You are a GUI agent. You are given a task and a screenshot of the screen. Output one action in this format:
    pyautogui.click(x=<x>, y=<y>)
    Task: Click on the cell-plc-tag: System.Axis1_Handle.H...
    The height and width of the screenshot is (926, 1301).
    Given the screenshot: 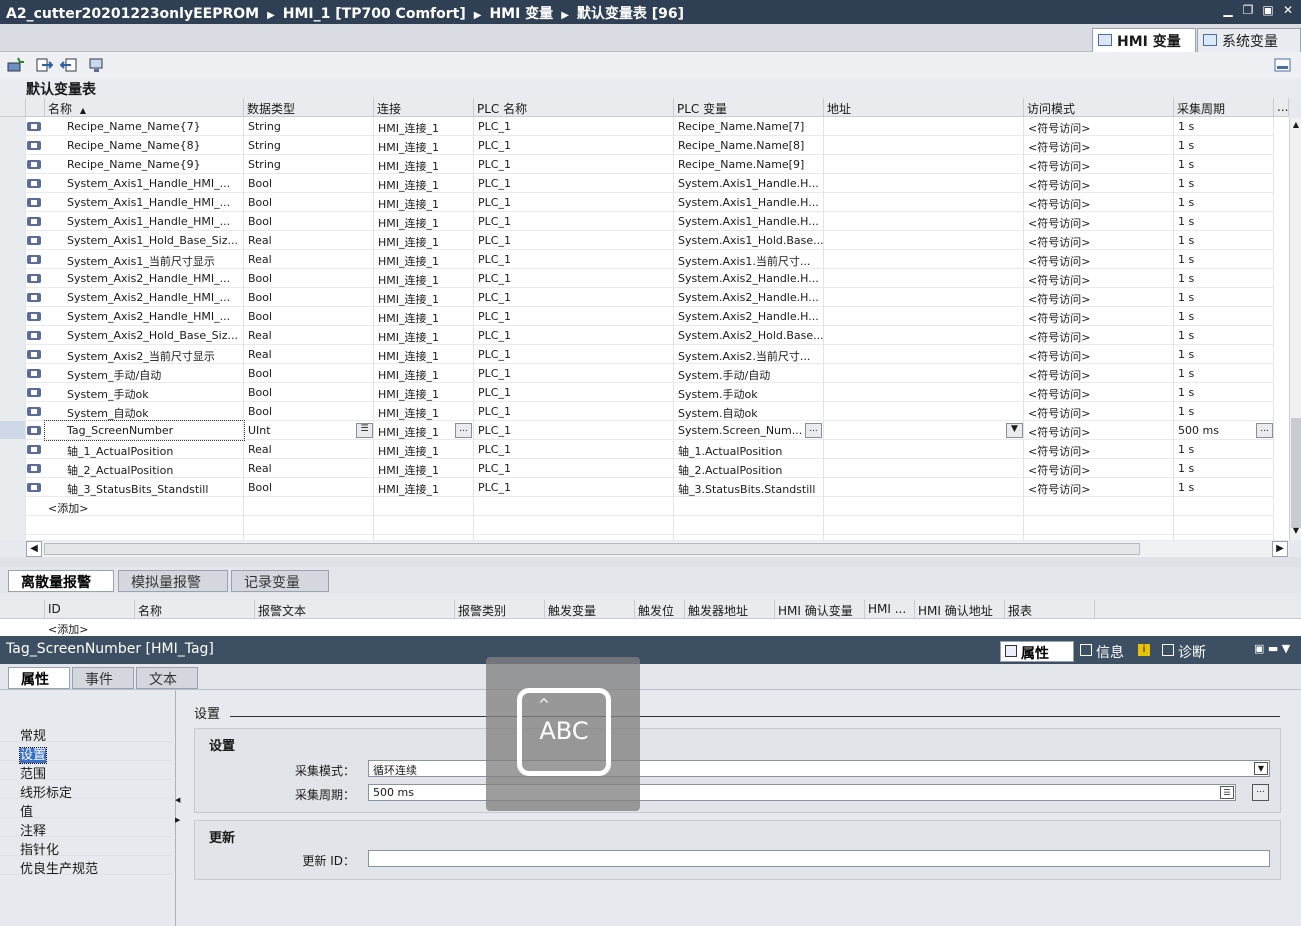 What is the action you would take?
    pyautogui.click(x=749, y=183)
    